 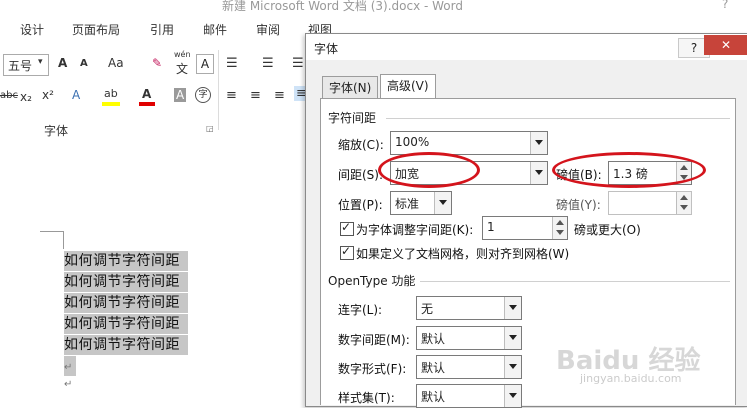 What do you see at coordinates (215, 29) in the screenshot?
I see `tab-mailings: 邮件` at bounding box center [215, 29].